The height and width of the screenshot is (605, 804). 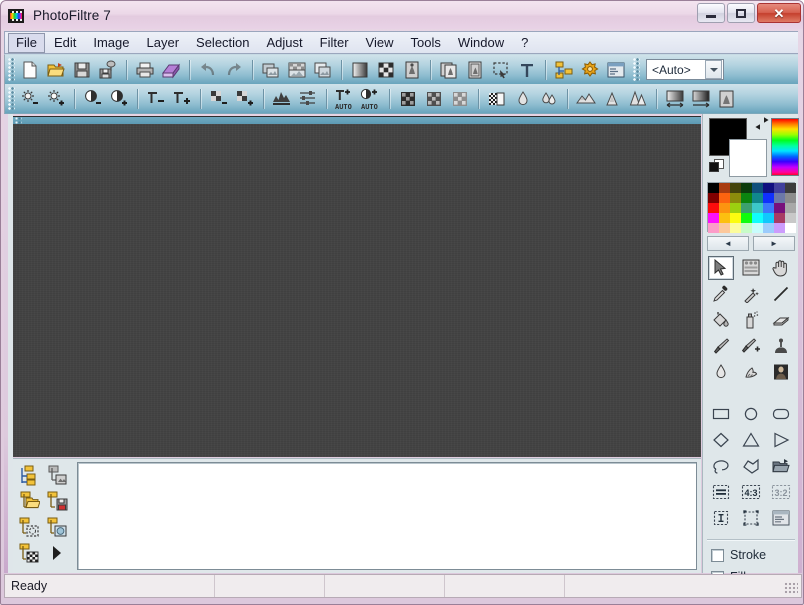 I want to click on mosaic-light-icon, so click(x=460, y=99).